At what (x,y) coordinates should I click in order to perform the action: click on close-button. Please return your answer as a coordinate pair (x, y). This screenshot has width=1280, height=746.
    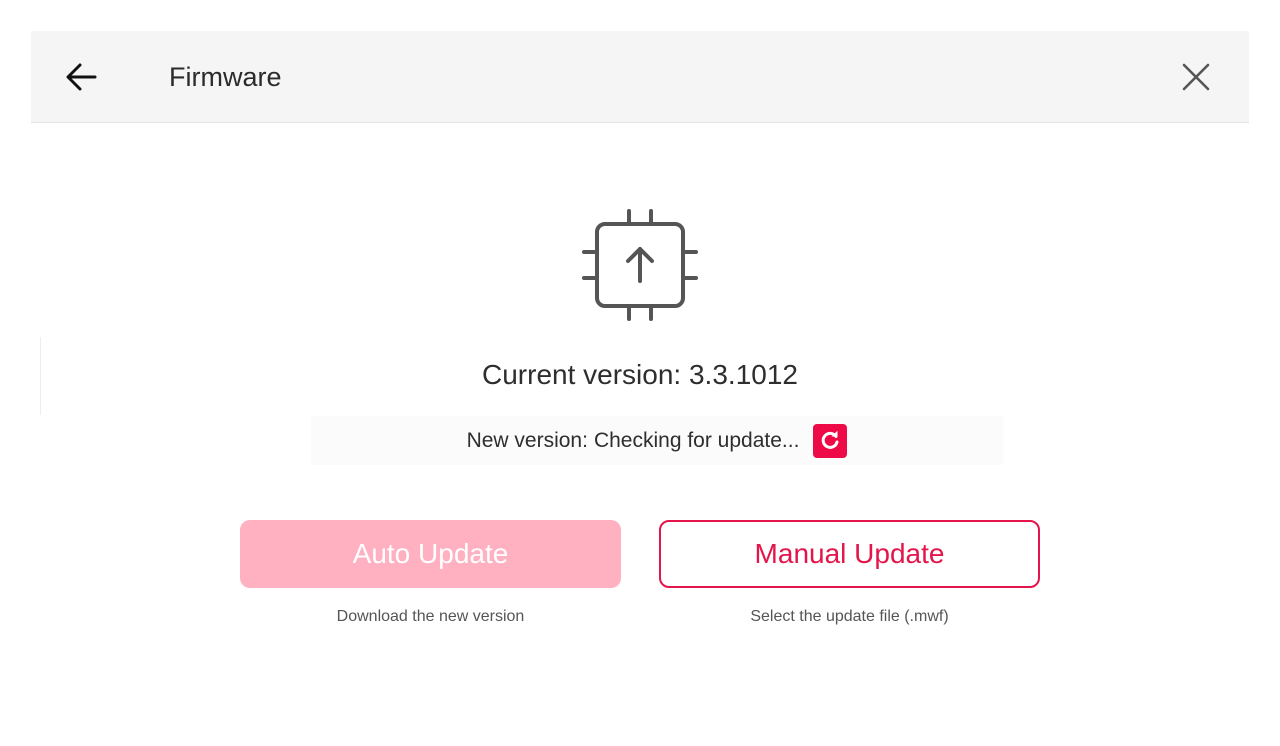
    Looking at the image, I should click on (1196, 77).